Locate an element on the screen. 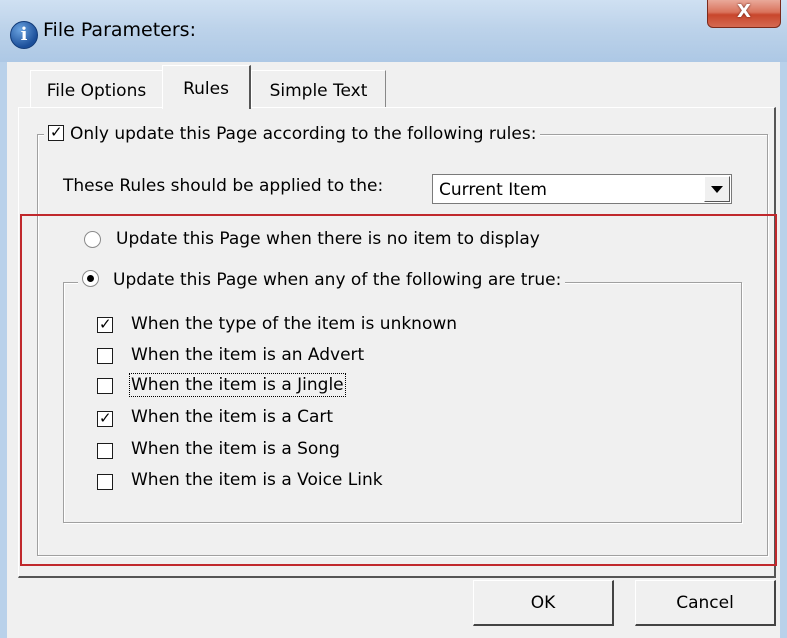 Image resolution: width=787 pixels, height=638 pixels. check-icon: ✓ is located at coordinates (56, 132).